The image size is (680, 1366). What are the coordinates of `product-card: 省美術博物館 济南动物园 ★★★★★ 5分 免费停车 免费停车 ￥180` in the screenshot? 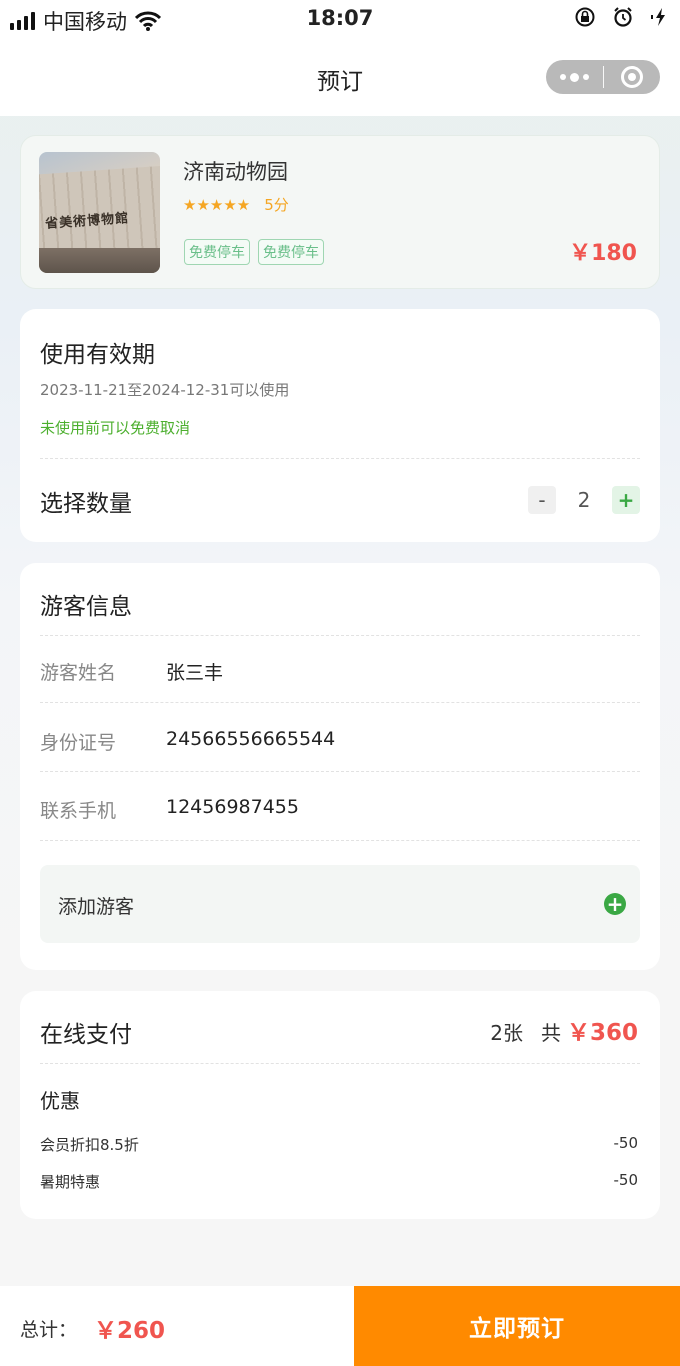 It's located at (340, 212).